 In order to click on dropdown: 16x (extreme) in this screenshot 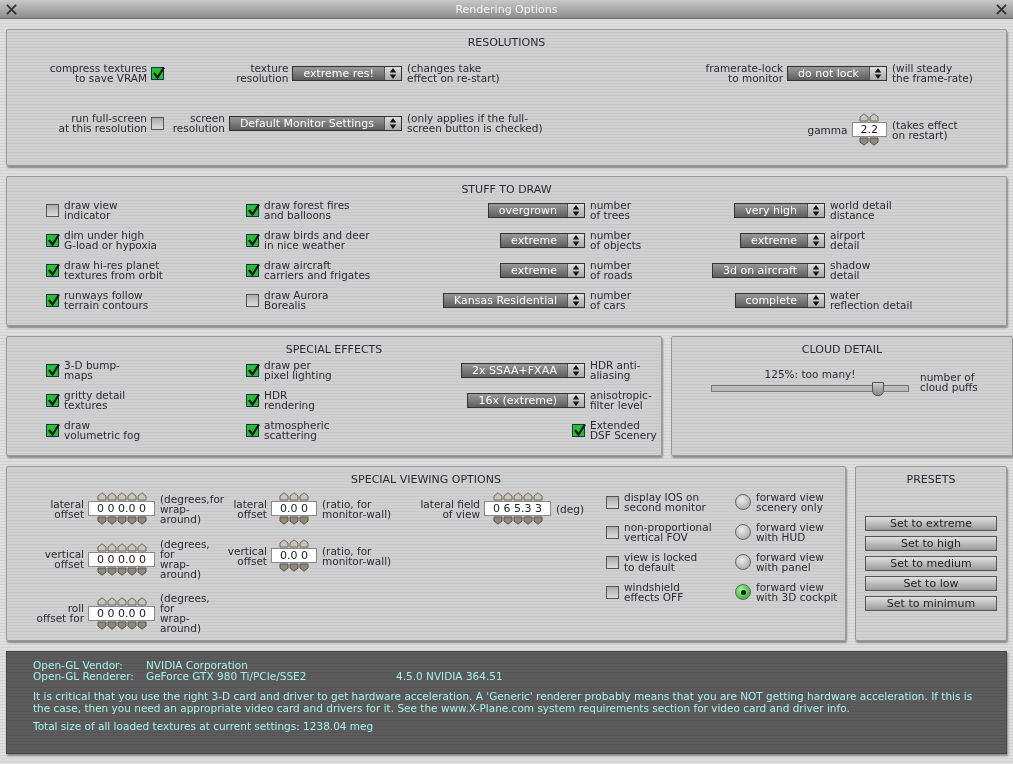, I will do `click(526, 400)`.